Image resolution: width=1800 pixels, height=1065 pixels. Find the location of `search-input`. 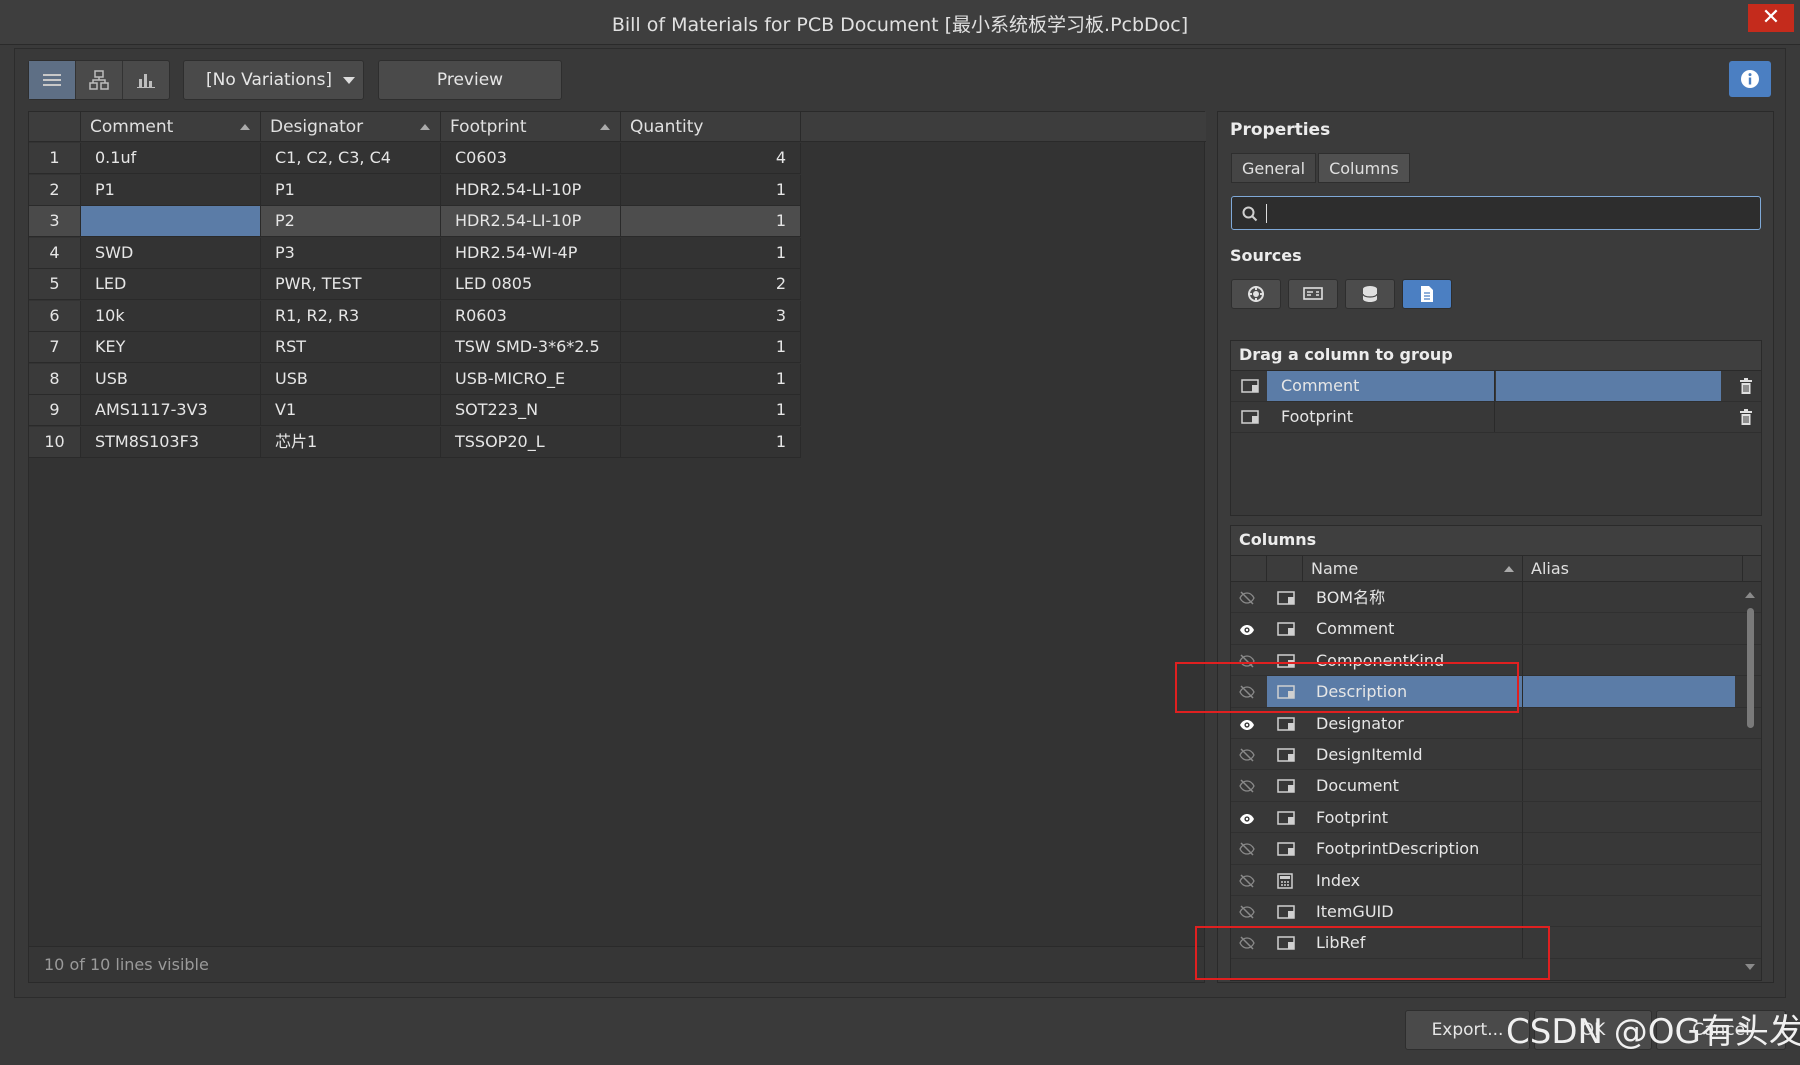

search-input is located at coordinates (1496, 213).